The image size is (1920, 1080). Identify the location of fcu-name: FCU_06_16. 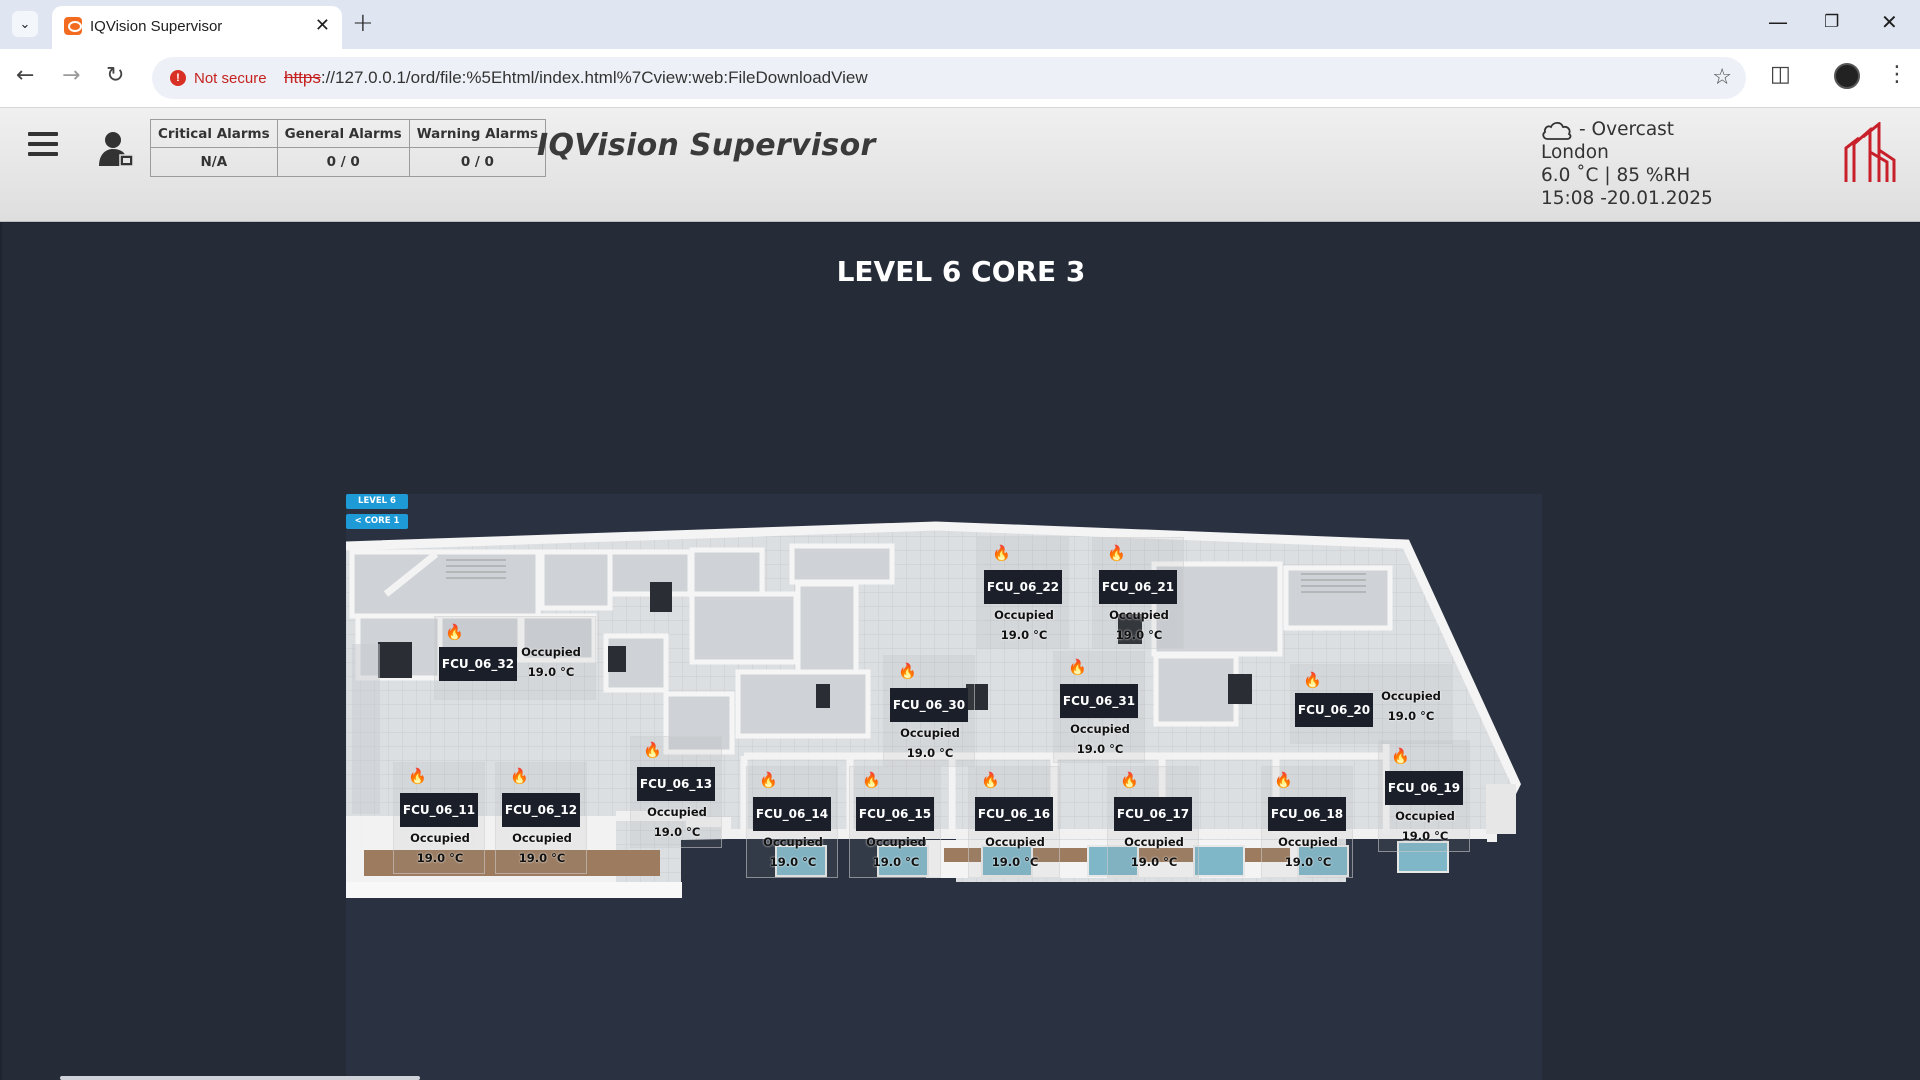
(1014, 814).